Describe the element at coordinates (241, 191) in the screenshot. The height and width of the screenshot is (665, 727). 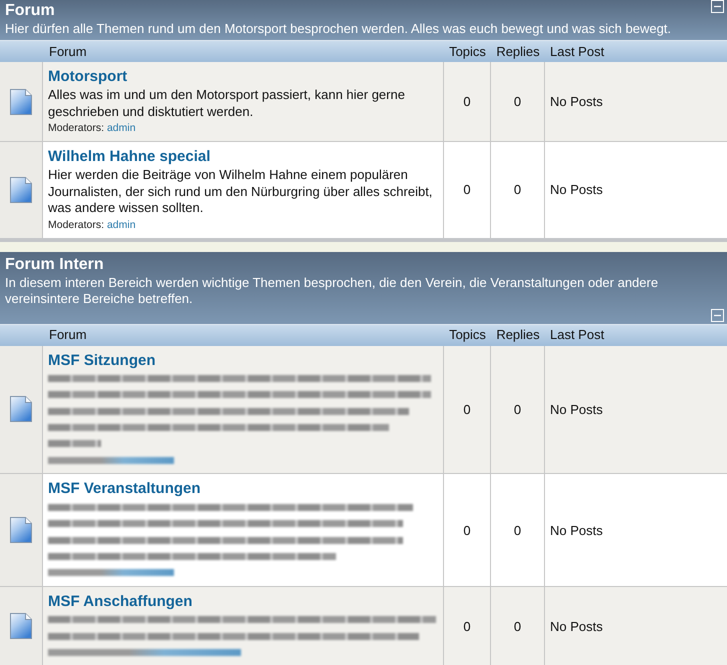
I see `forum-description: Hier werden die Beiträge von Wilhelm Hahne einem populären Journalisten, der sich rund um den Nürburgring über alles schreibt, was andere wissen sollten.` at that location.